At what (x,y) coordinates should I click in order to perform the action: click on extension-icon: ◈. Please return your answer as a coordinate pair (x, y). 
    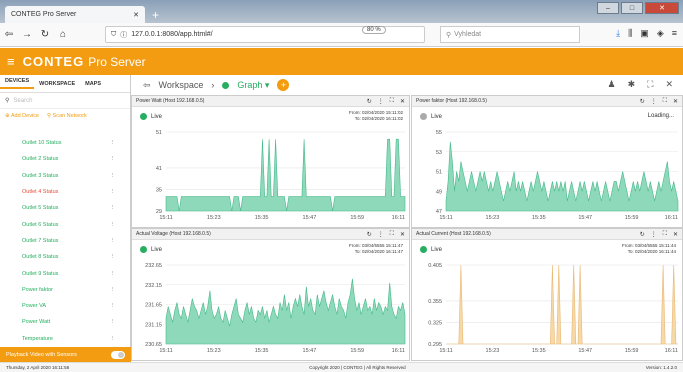
    Looking at the image, I should click on (660, 33).